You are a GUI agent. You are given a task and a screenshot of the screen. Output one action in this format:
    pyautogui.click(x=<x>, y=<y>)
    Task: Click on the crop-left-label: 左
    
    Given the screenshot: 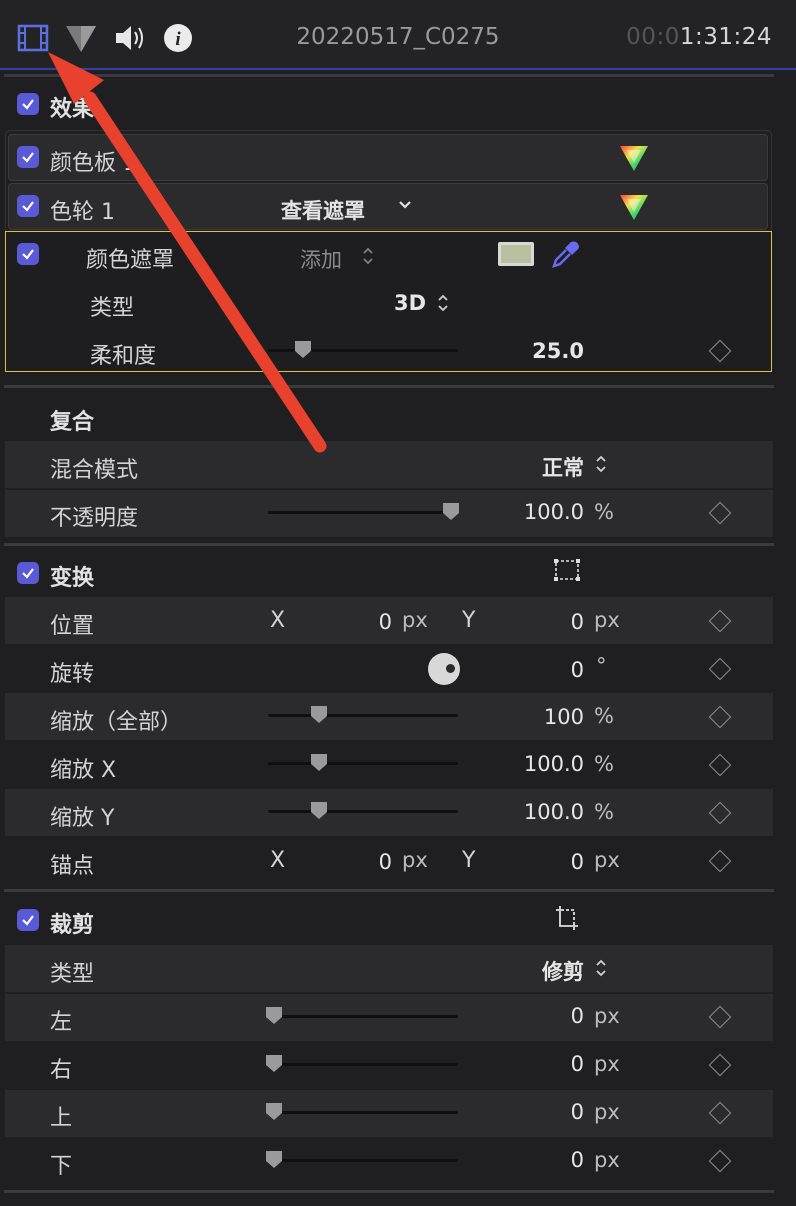 What is the action you would take?
    pyautogui.click(x=61, y=1022)
    